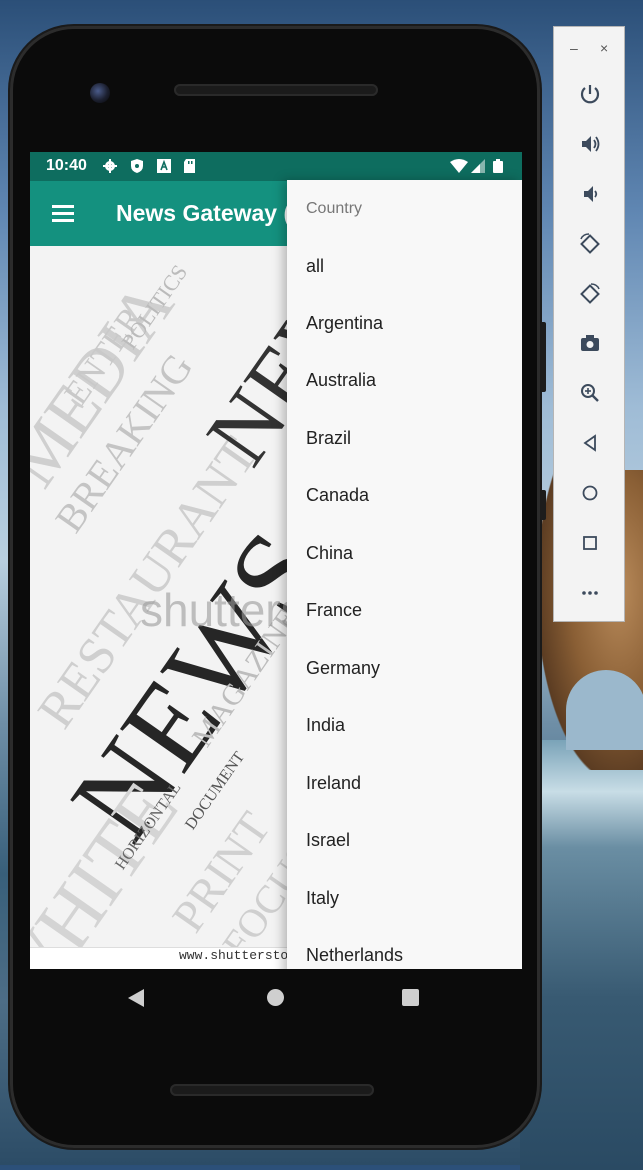 The height and width of the screenshot is (1170, 643). What do you see at coordinates (498, 166) in the screenshot?
I see `battery-icon` at bounding box center [498, 166].